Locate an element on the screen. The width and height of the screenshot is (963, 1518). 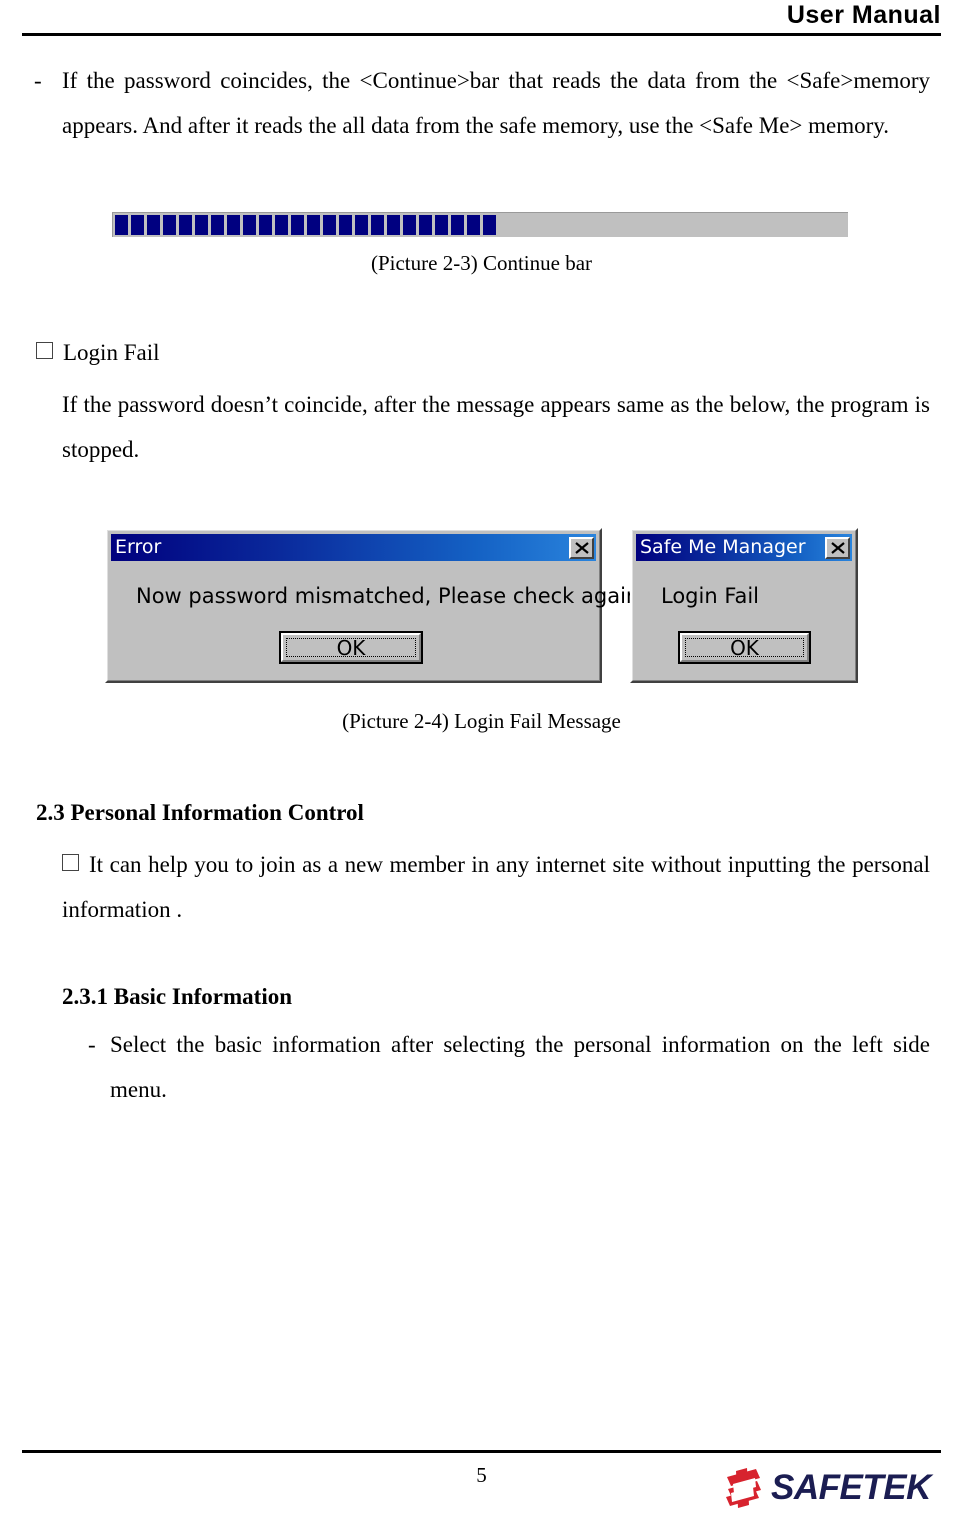
error-dialog-ok-button: OK is located at coordinates (351, 647).